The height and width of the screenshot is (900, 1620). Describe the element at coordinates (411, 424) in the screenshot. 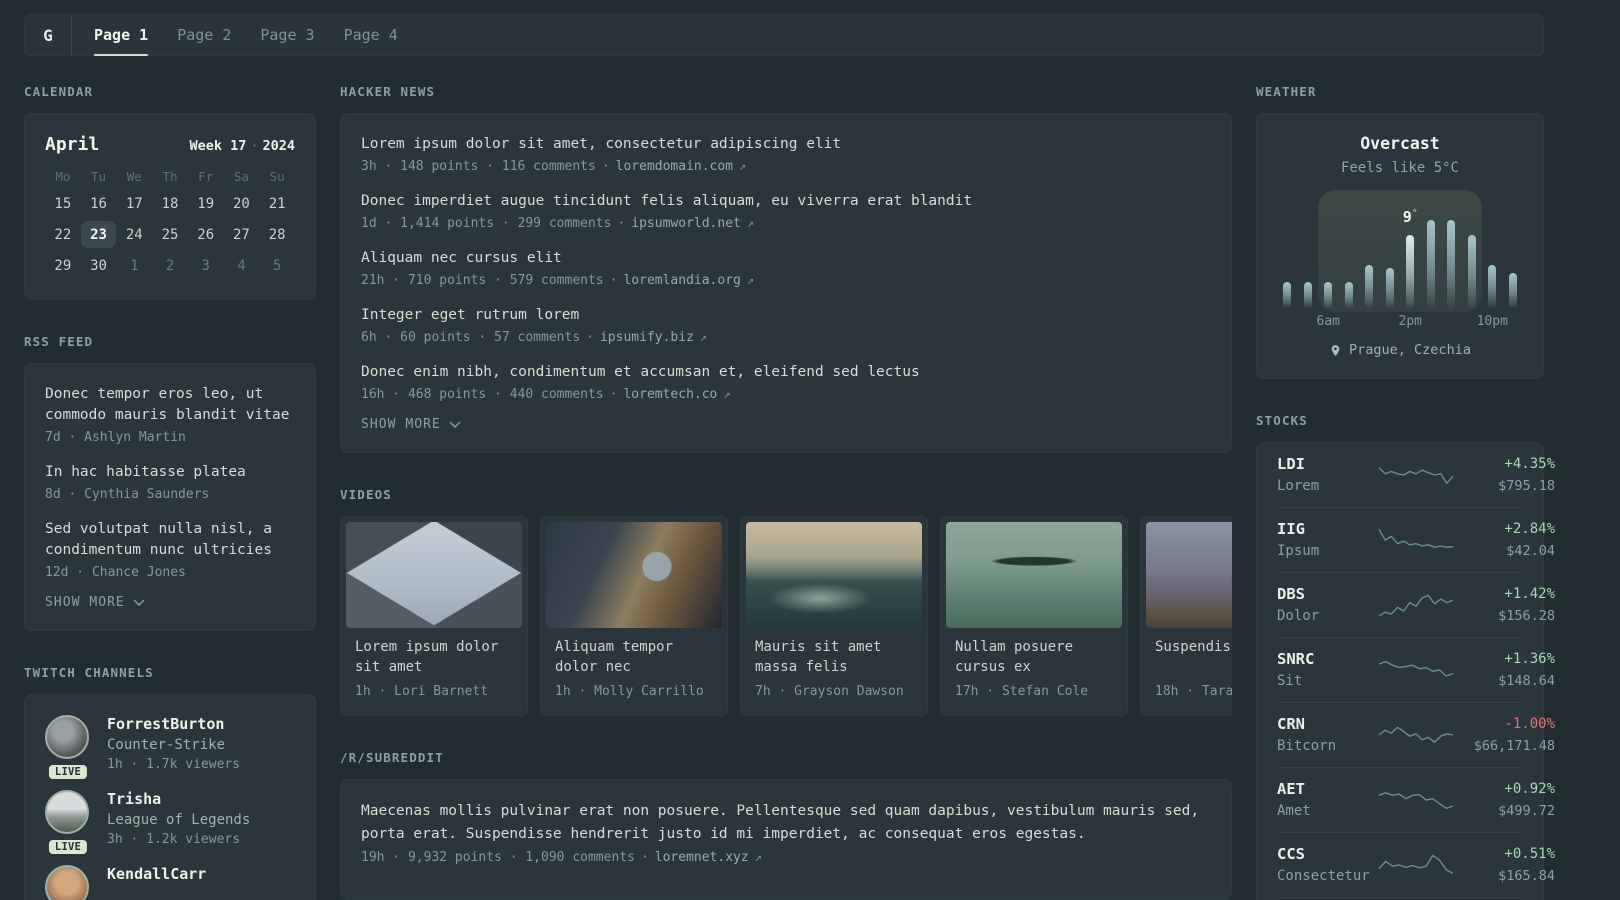

I see `hackernews-show-more-button: SHOW MORE` at that location.